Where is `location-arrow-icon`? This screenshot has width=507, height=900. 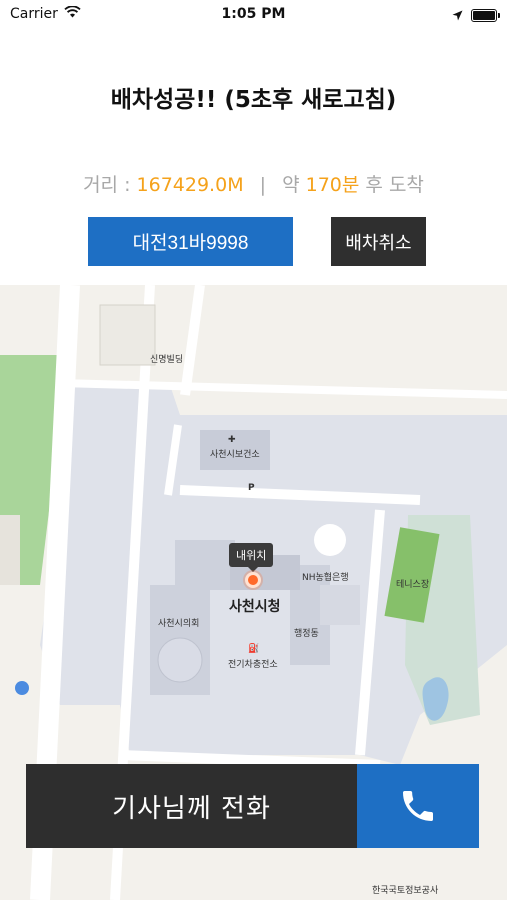 location-arrow-icon is located at coordinates (457, 15).